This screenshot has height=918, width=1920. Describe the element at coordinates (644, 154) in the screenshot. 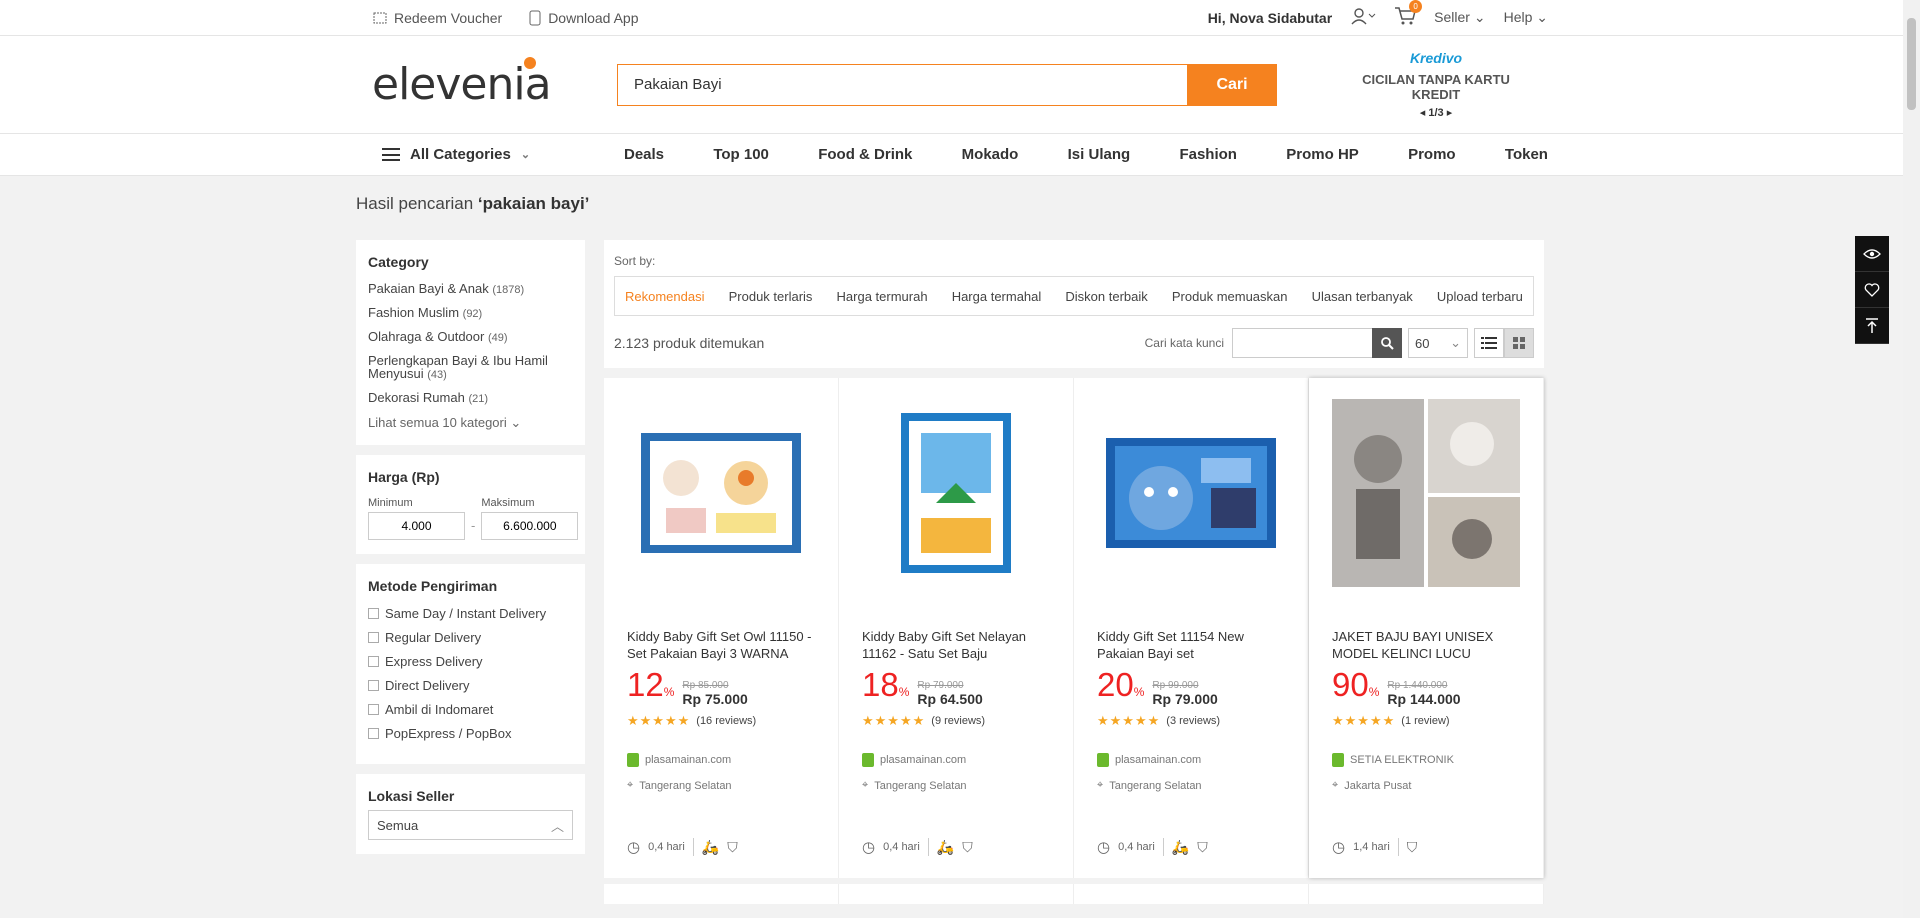

I see `nav-link-deals: Deals` at that location.